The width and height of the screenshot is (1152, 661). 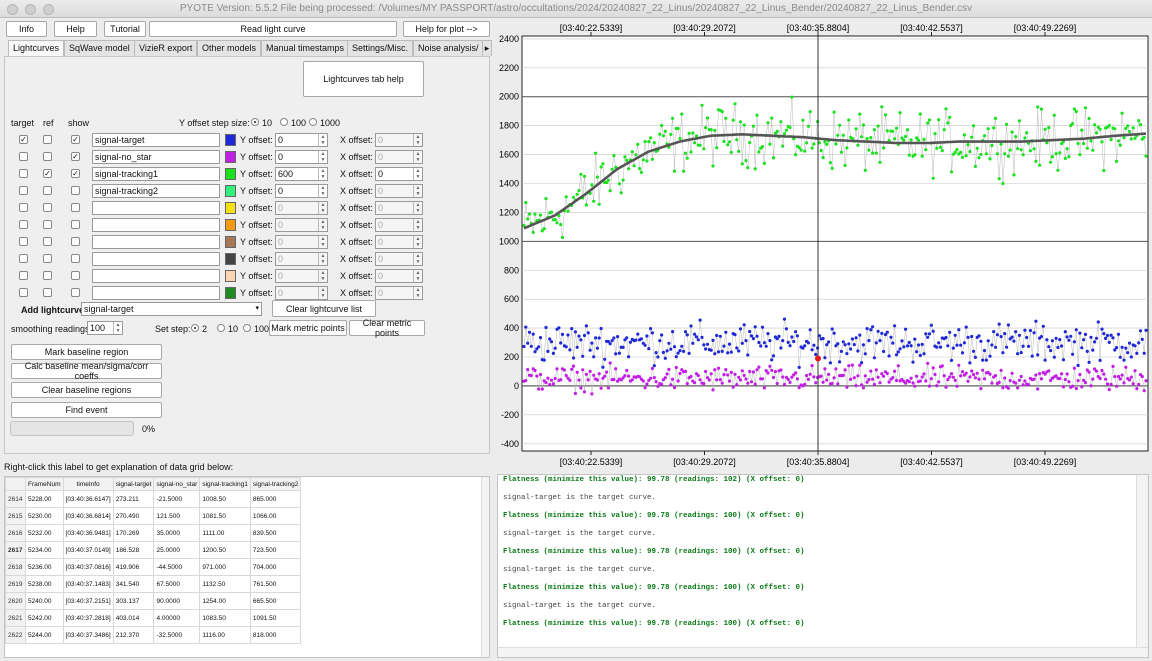 I want to click on grid-cell: [03:40:37.0816], so click(x=88, y=567).